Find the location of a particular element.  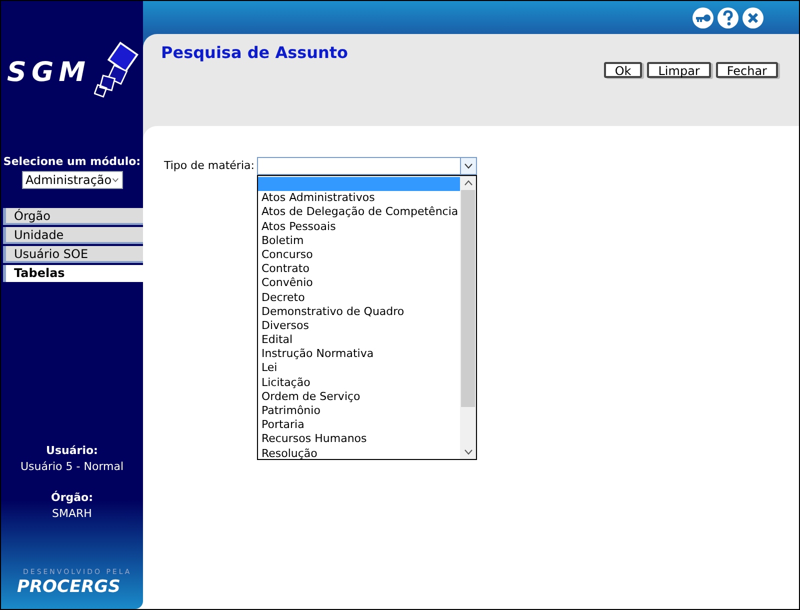

page-title: Pesquisa de Assunto is located at coordinates (254, 53).